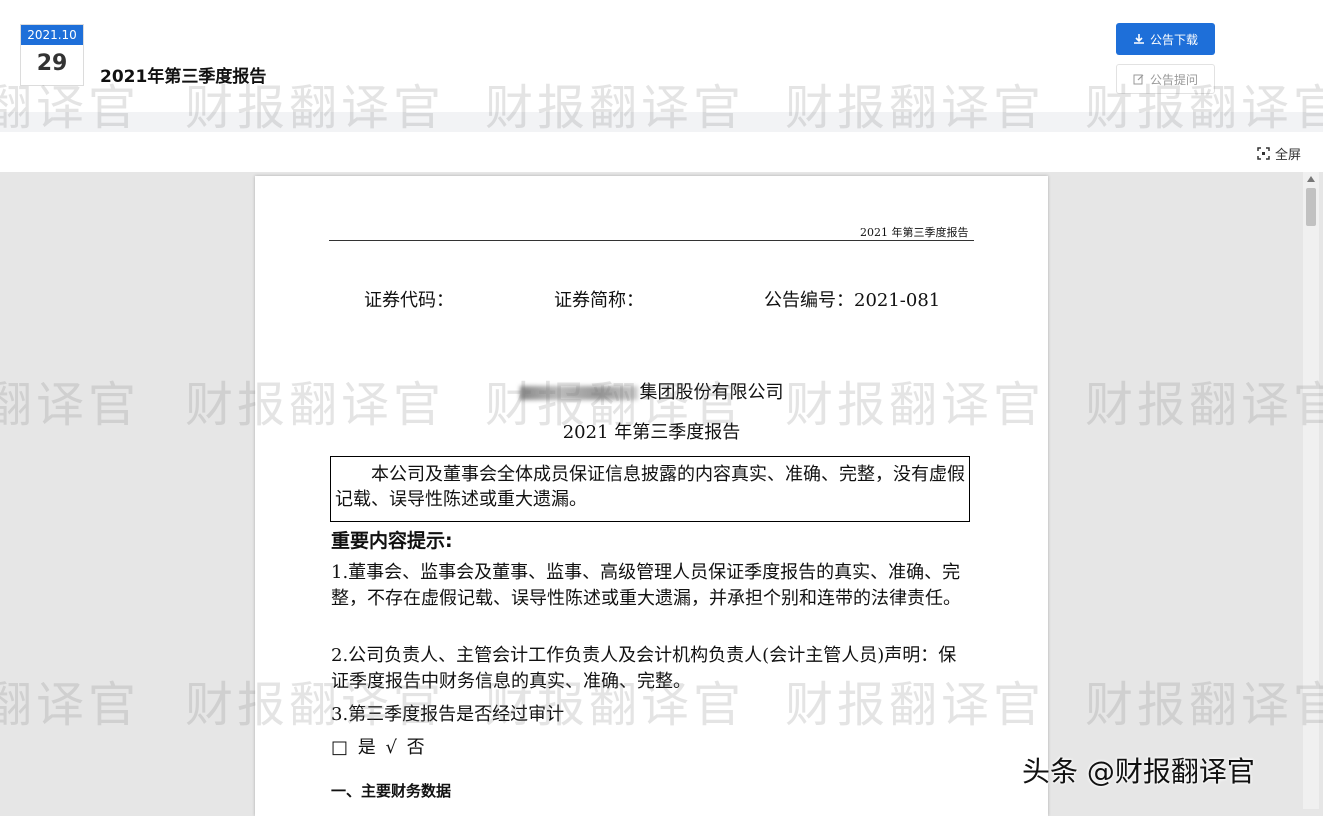 Image resolution: width=1323 pixels, height=816 pixels. I want to click on ask-question-button: 公告提问, so click(1165, 79).